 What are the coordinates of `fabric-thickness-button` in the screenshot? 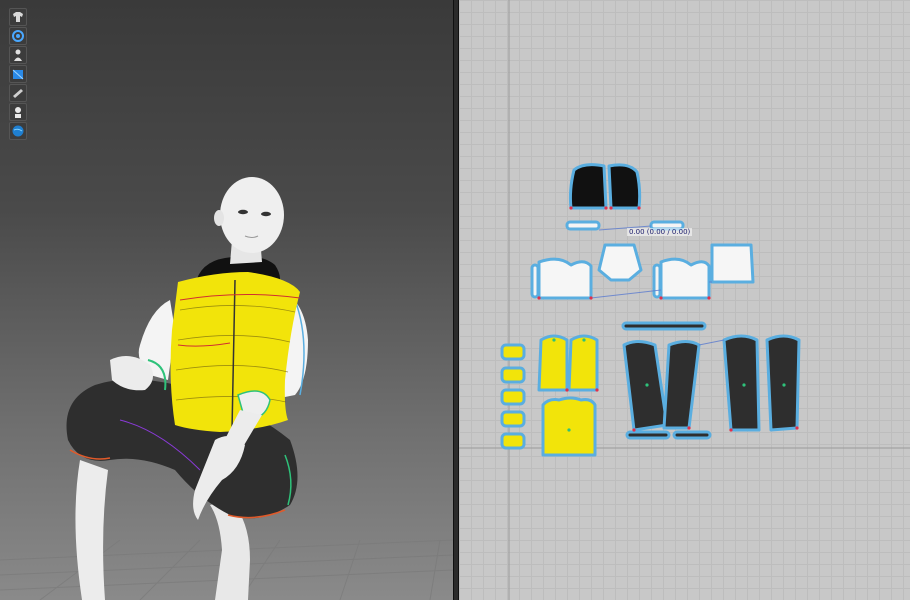 It's located at (18, 93).